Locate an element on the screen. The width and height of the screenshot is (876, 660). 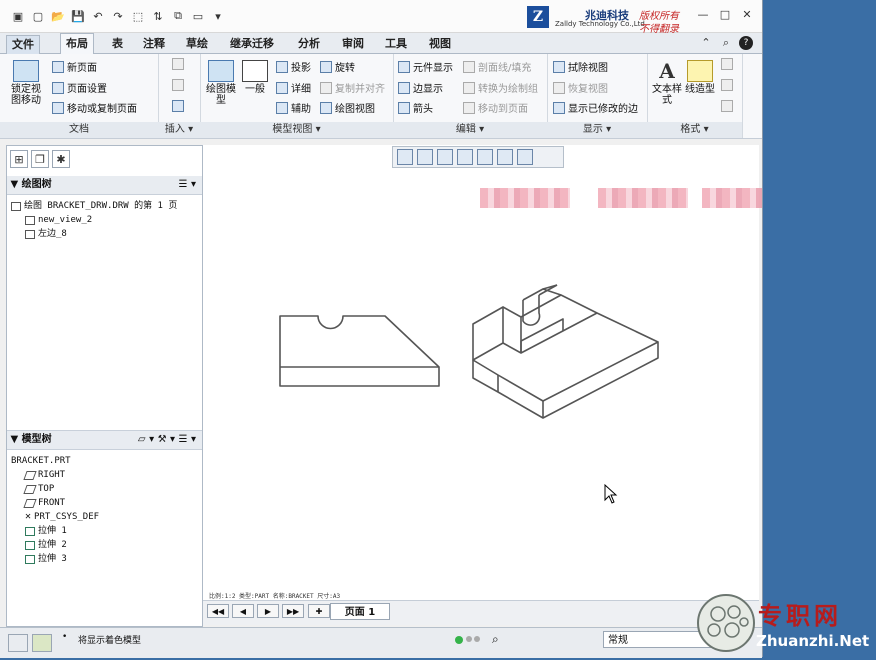
tab-file: 文件 is located at coordinates (23, 45).